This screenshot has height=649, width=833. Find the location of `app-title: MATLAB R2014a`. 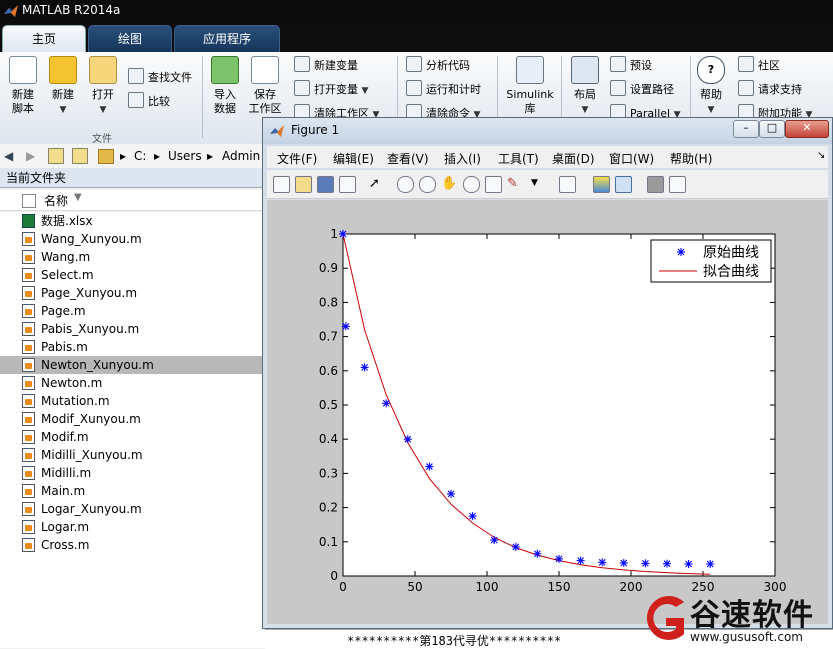

app-title: MATLAB R2014a is located at coordinates (71, 10).